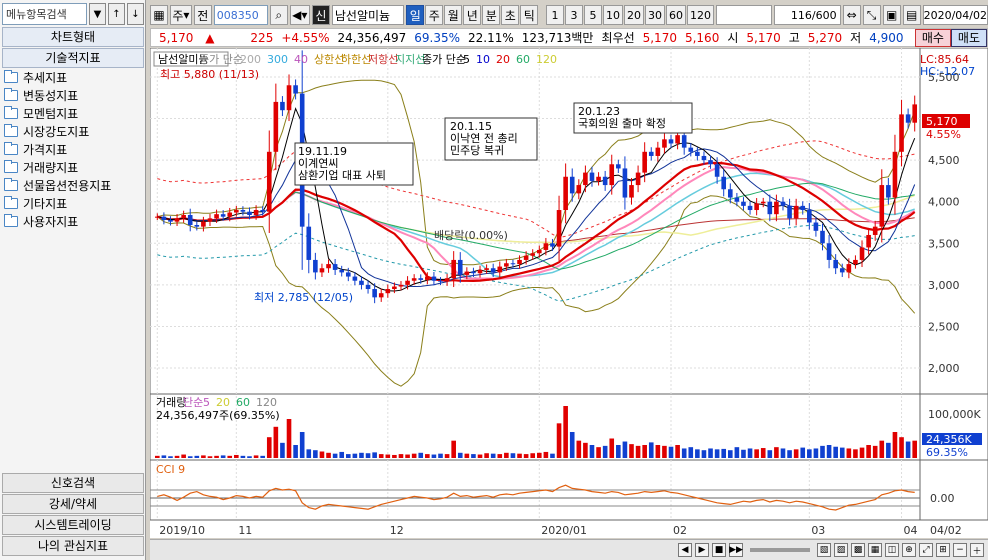 Image resolution: width=988 pixels, height=560 pixels. Describe the element at coordinates (299, 15) in the screenshot. I see `speaker-icon: ◀▾` at that location.